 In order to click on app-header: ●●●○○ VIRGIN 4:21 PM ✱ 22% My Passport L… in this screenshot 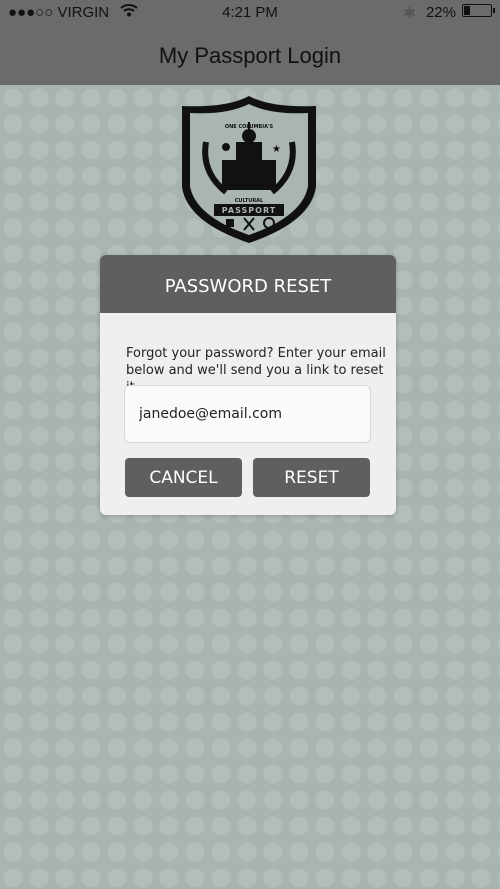, I will do `click(250, 42)`.